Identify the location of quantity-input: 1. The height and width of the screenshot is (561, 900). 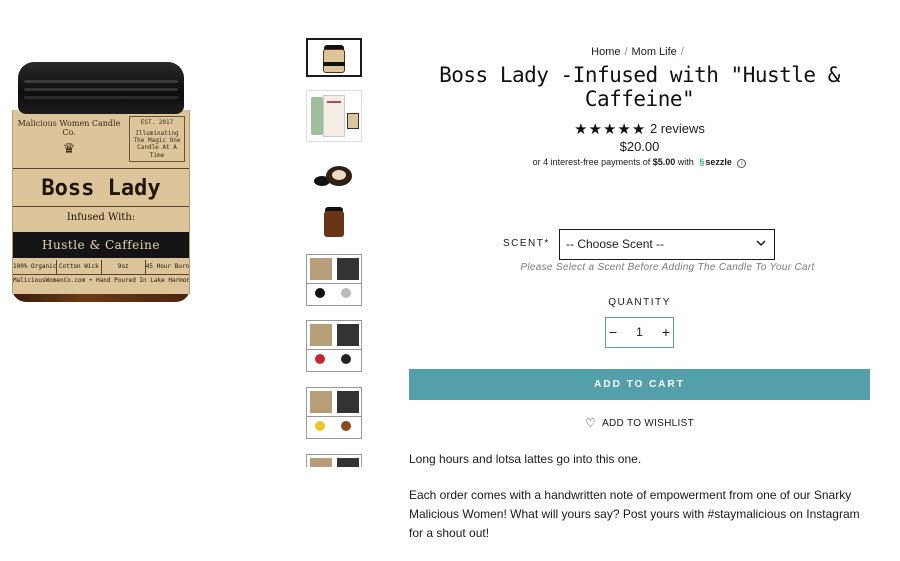
(639, 332).